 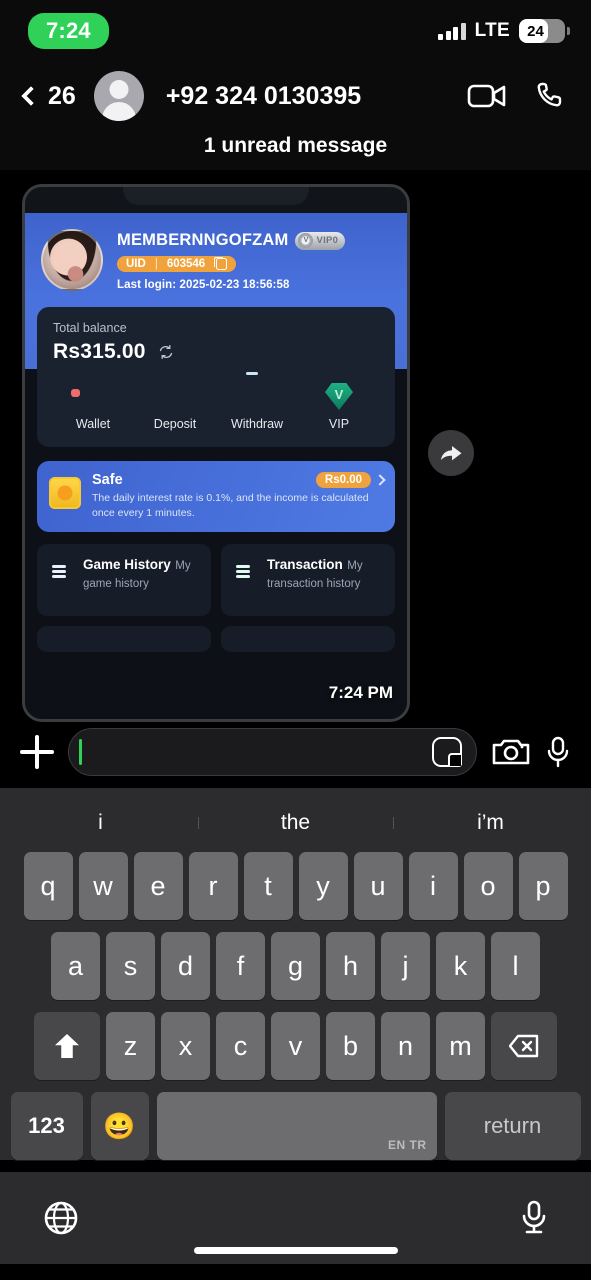 I want to click on key-k: k, so click(x=460, y=966).